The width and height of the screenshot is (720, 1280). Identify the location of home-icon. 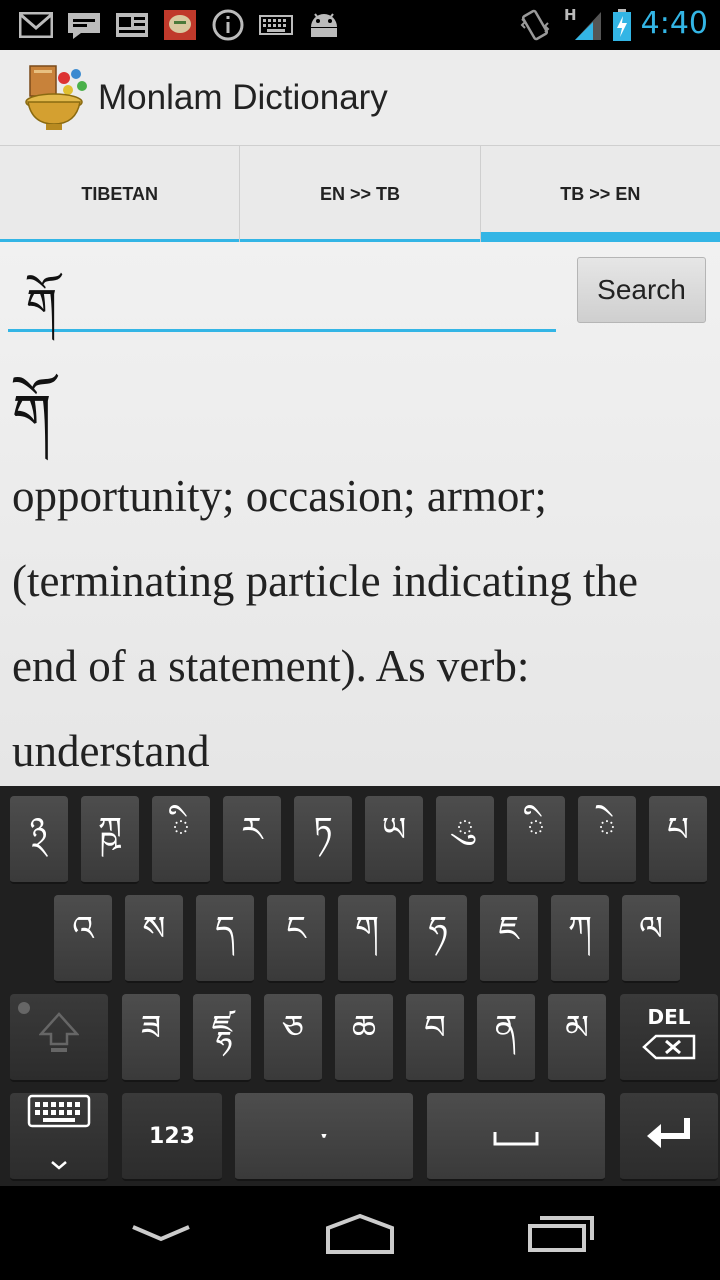
(360, 1233).